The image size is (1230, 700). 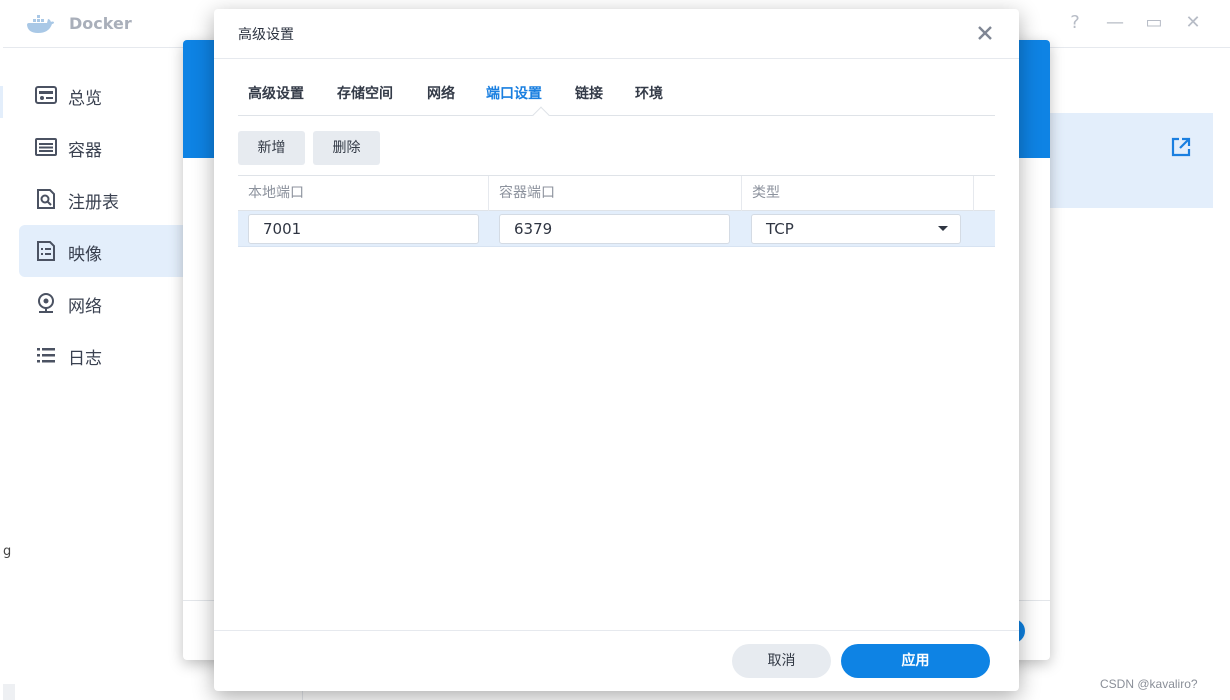 What do you see at coordinates (85, 359) in the screenshot?
I see `sidebar-item-label: 日志` at bounding box center [85, 359].